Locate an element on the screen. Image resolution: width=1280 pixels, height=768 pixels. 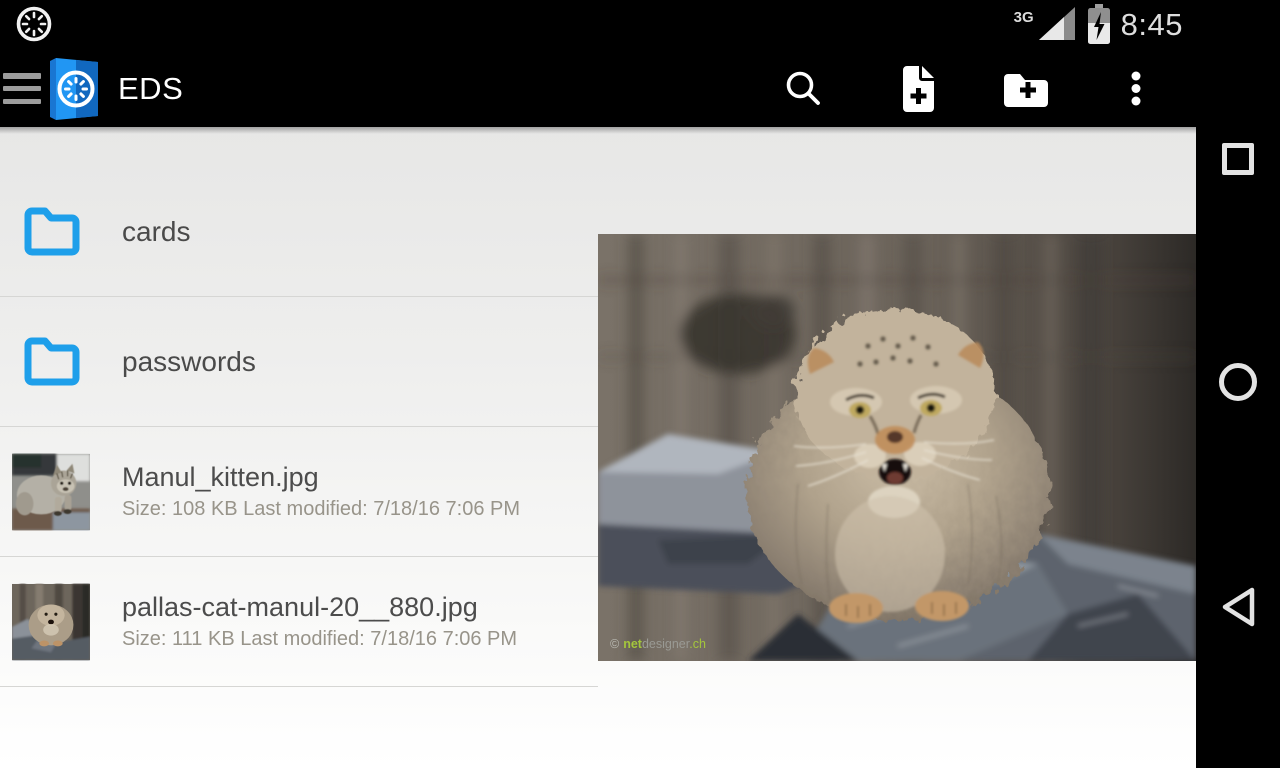
signal-icon: 3G is located at coordinates (1045, 25).